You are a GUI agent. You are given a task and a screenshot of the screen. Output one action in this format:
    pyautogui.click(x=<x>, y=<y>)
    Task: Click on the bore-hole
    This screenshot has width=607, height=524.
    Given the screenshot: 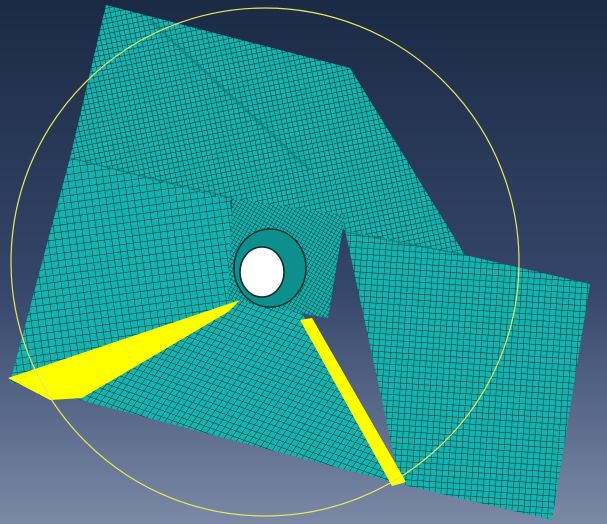 What is the action you would take?
    pyautogui.click(x=270, y=268)
    